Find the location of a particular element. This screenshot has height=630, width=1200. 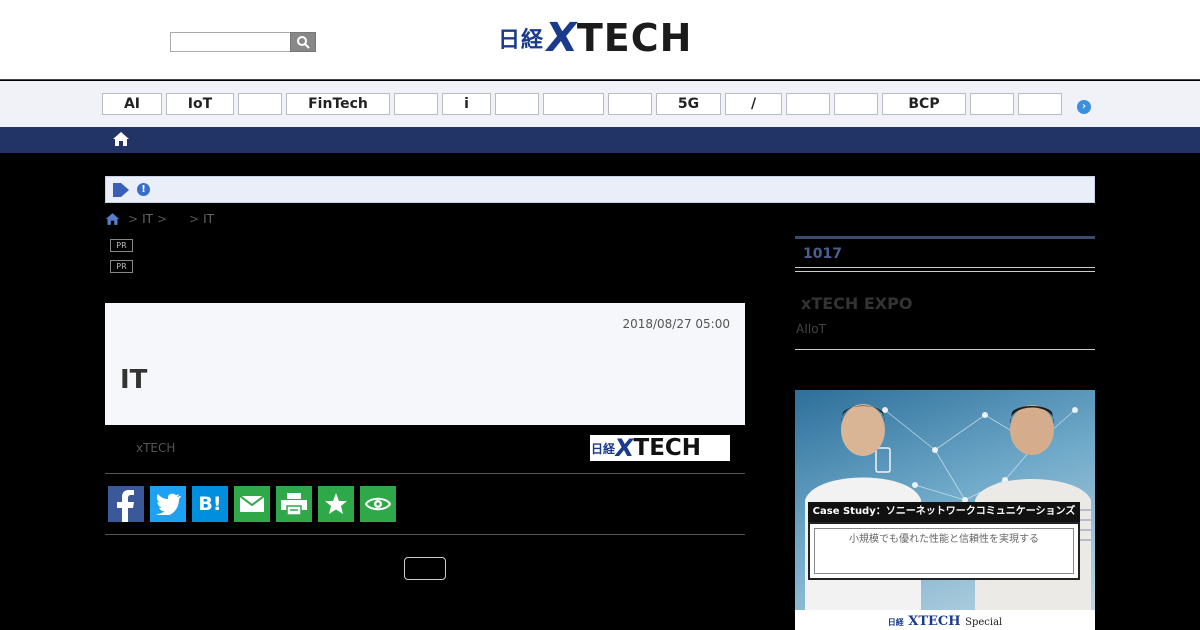

search-button is located at coordinates (303, 42).